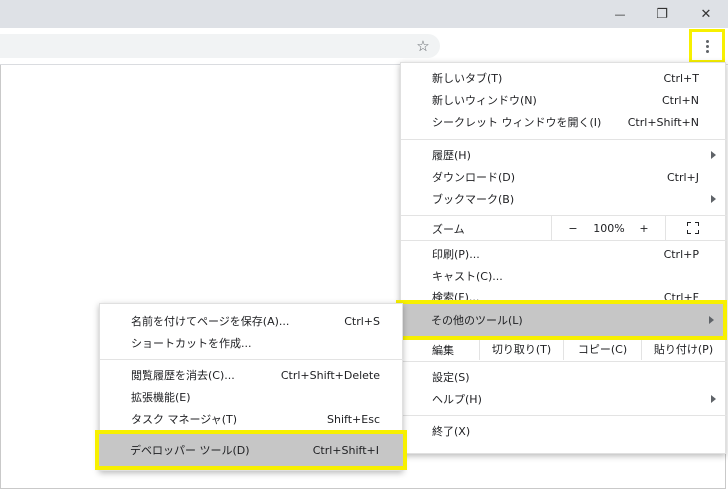  I want to click on submenu-clear-browsing-data: 閲覧履歴を消去(C)... Ctrl+Shift+Delete, so click(252, 375).